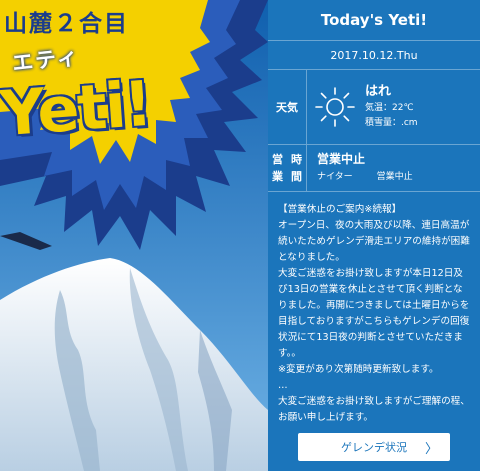 The height and width of the screenshot is (471, 480). I want to click on hours-label-line1: 営業, so click(277, 168).